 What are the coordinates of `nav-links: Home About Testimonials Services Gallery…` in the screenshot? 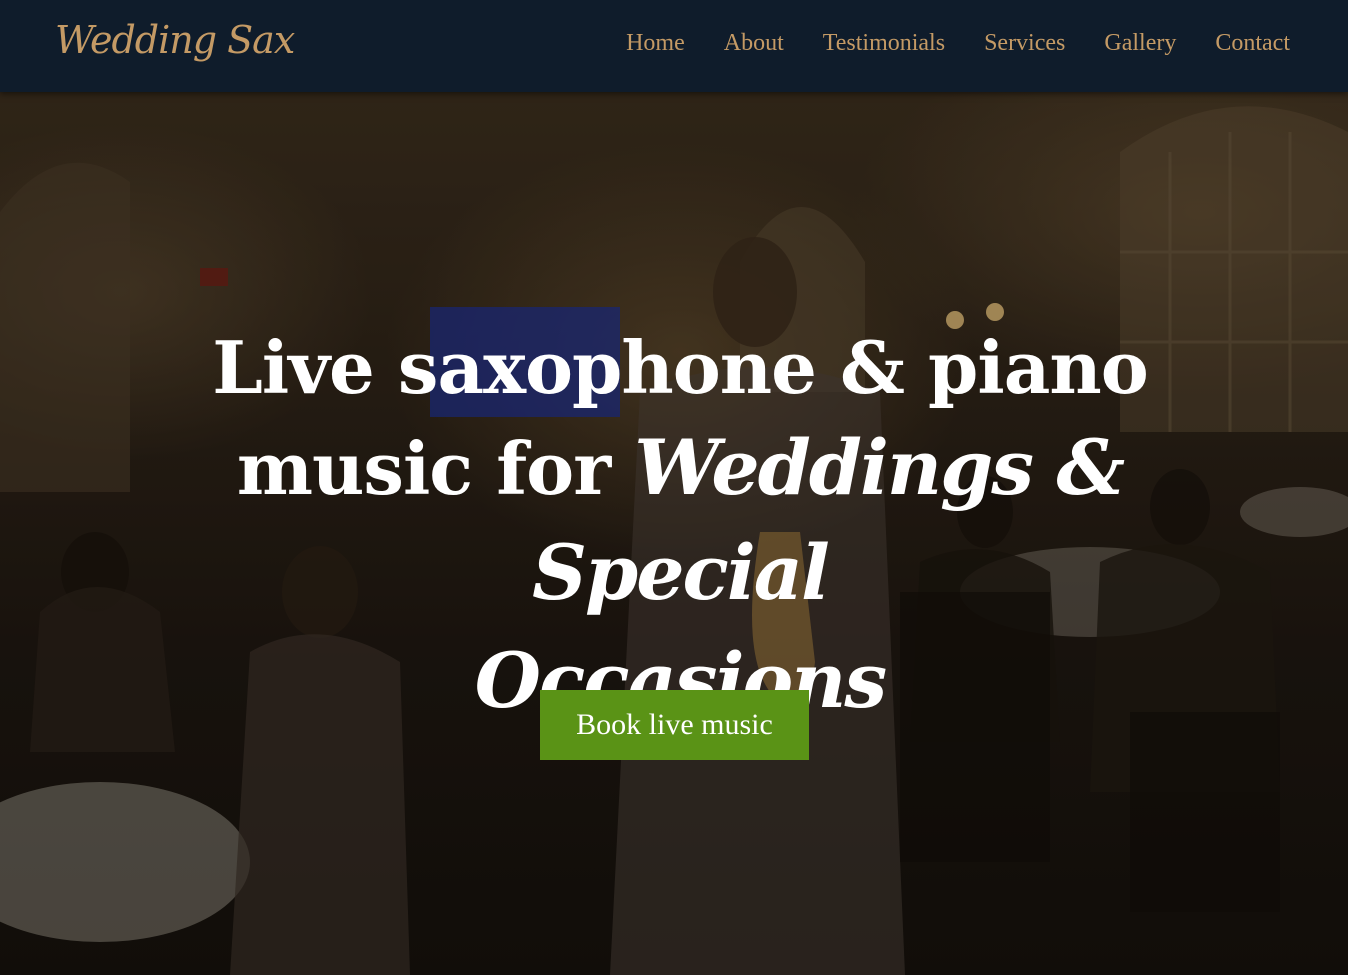 It's located at (938, 43).